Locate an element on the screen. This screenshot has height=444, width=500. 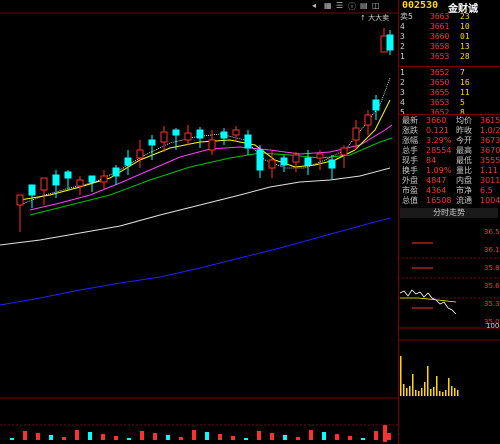
stat-key: 流通 is located at coordinates (464, 200).